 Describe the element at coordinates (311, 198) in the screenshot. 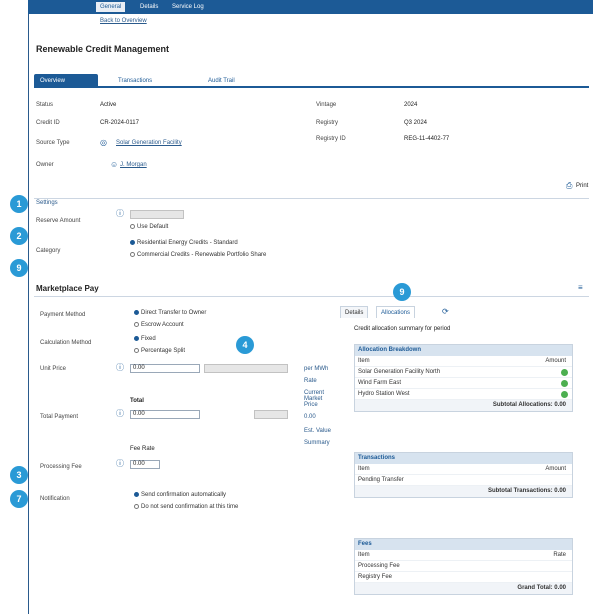

I see `settings-divider` at that location.